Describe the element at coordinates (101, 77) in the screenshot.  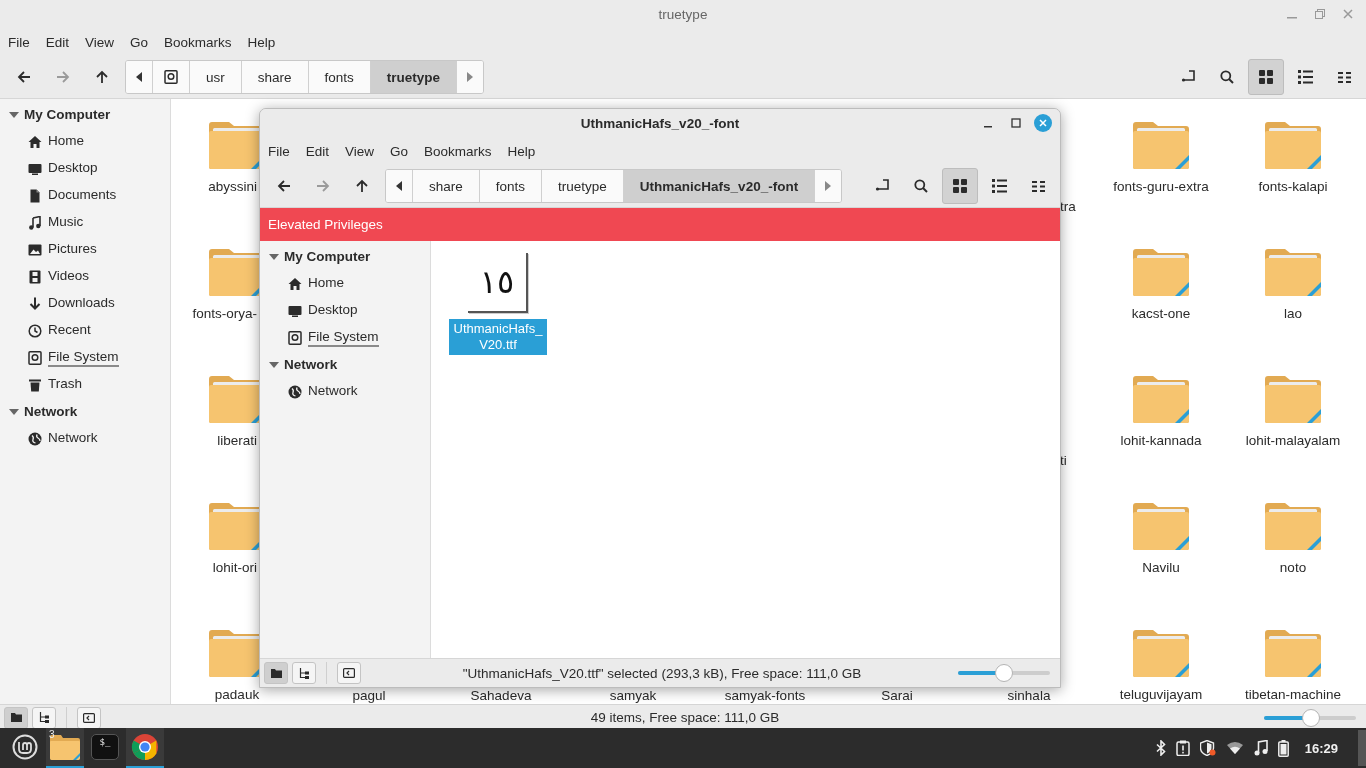
I see `arrow-up-icon` at that location.